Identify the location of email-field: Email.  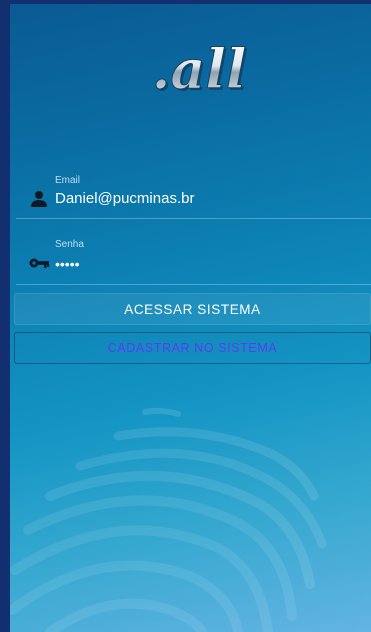
(193, 196).